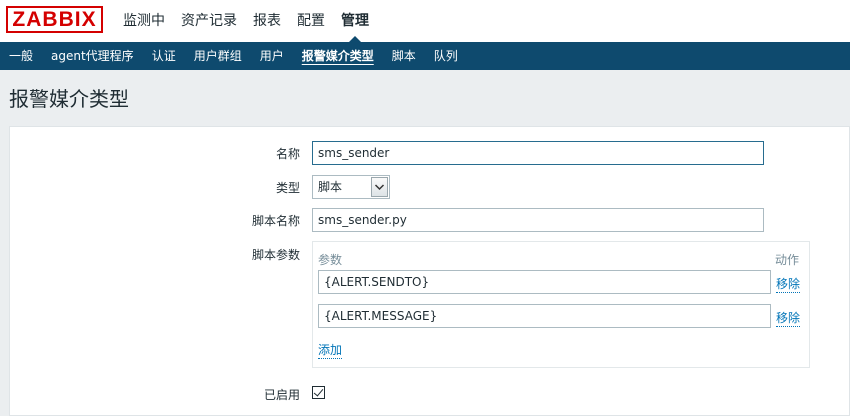  I want to click on script-name-input, so click(538, 220).